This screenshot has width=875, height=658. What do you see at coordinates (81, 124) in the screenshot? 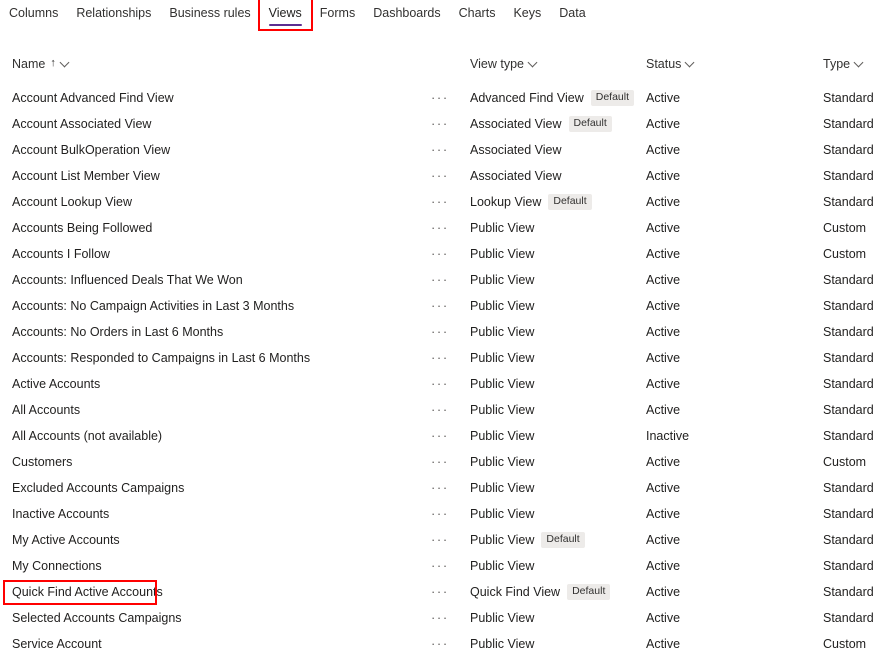
I see `view-name-link: Account Associated View` at bounding box center [81, 124].